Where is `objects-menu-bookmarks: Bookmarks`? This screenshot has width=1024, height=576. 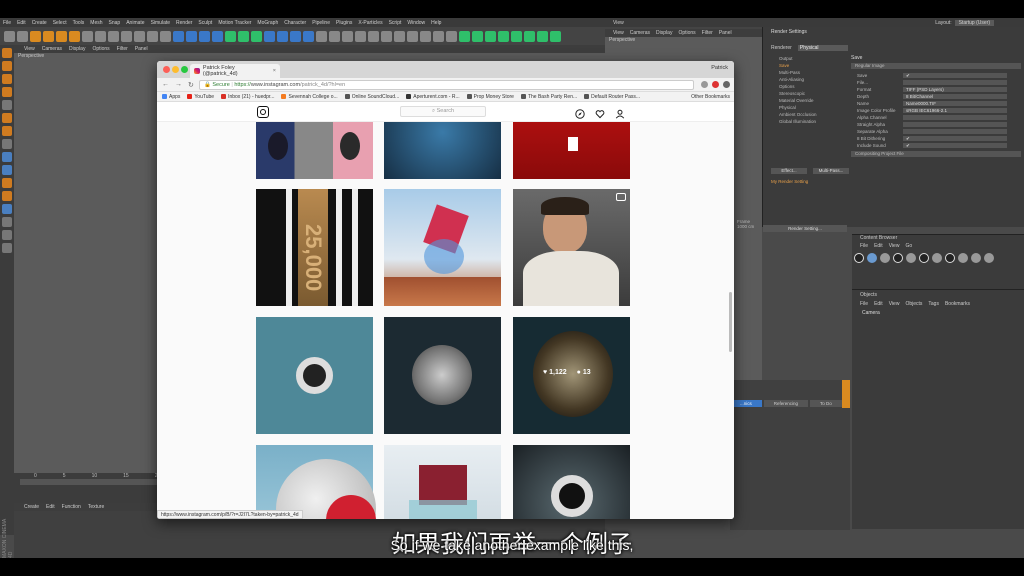
objects-menu-bookmarks: Bookmarks is located at coordinates (957, 304).